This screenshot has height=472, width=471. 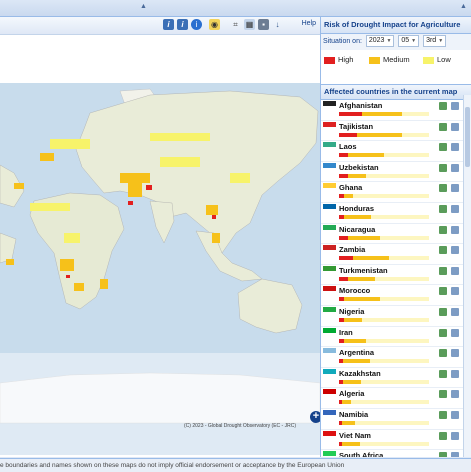 I want to click on country-name: Morocco, so click(x=354, y=290).